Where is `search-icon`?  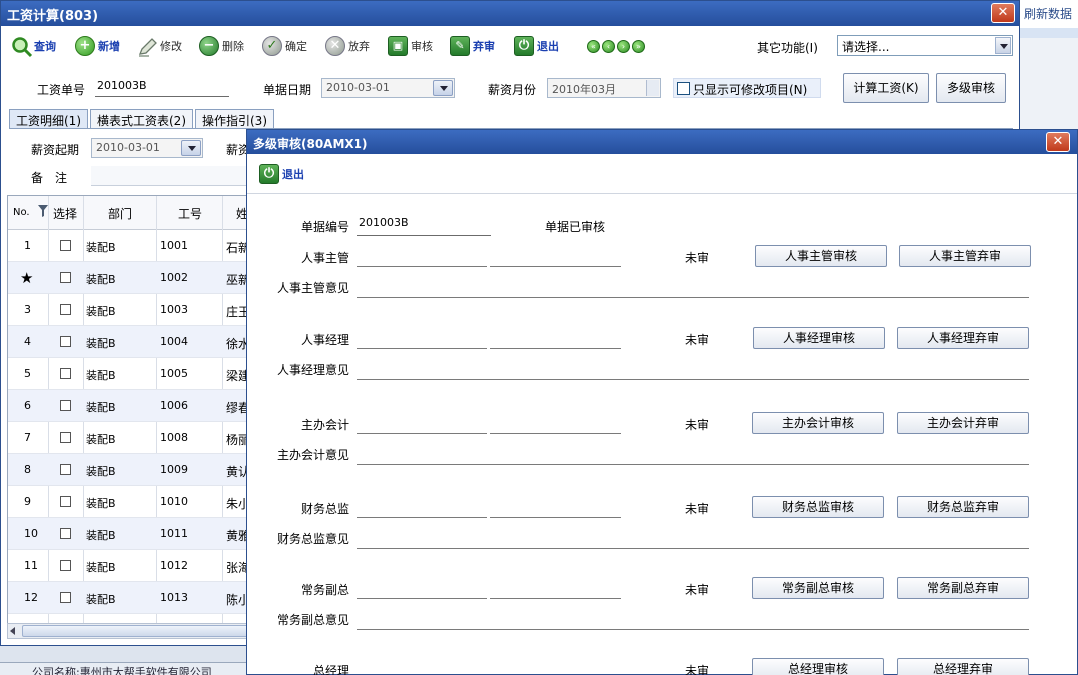
search-icon is located at coordinates (22, 47).